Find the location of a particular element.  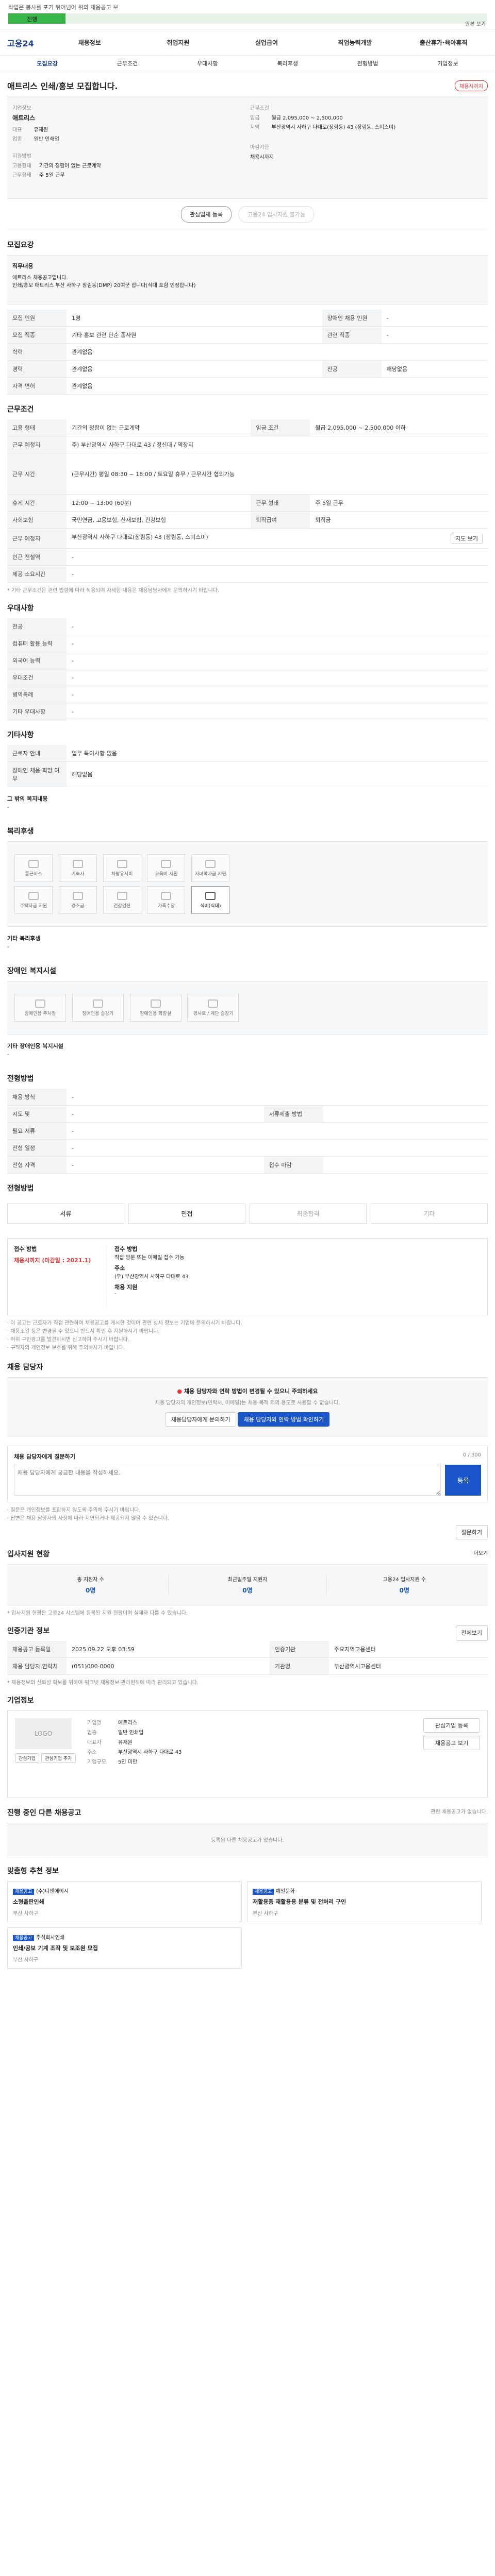

value: 주 5일 근무 is located at coordinates (399, 503).